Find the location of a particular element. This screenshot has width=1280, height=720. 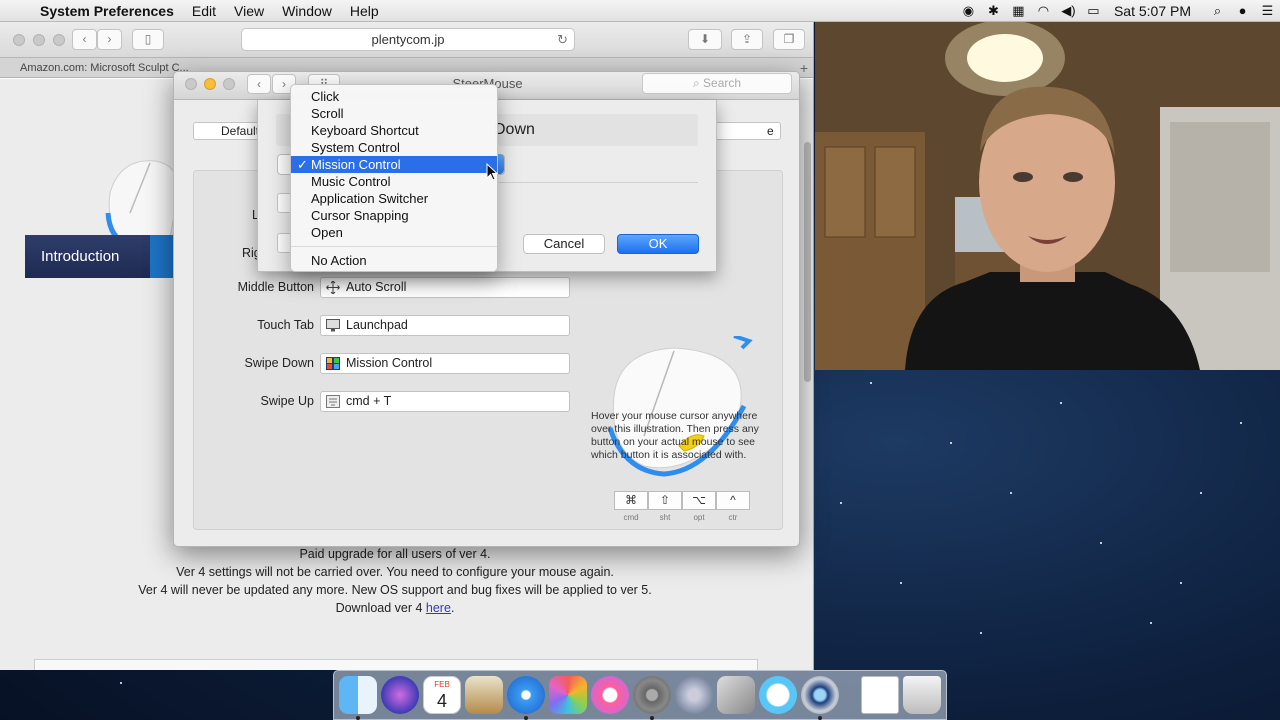

menu-item-application-switcher: Application Switcher is located at coordinates (394, 198).